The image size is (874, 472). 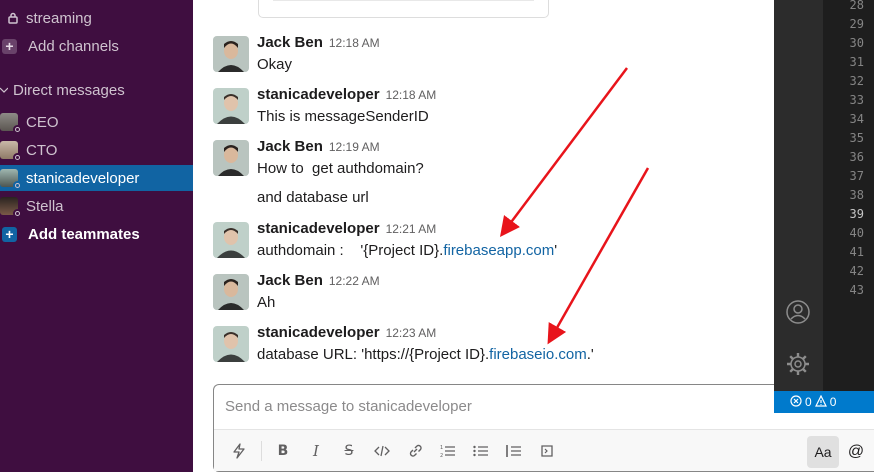 What do you see at coordinates (415, 451) in the screenshot?
I see `link-icon` at bounding box center [415, 451].